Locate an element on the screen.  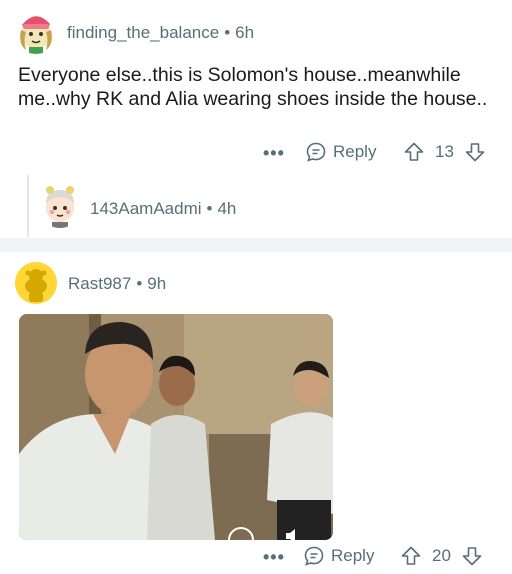
avatar-rast987 is located at coordinates (36, 283).